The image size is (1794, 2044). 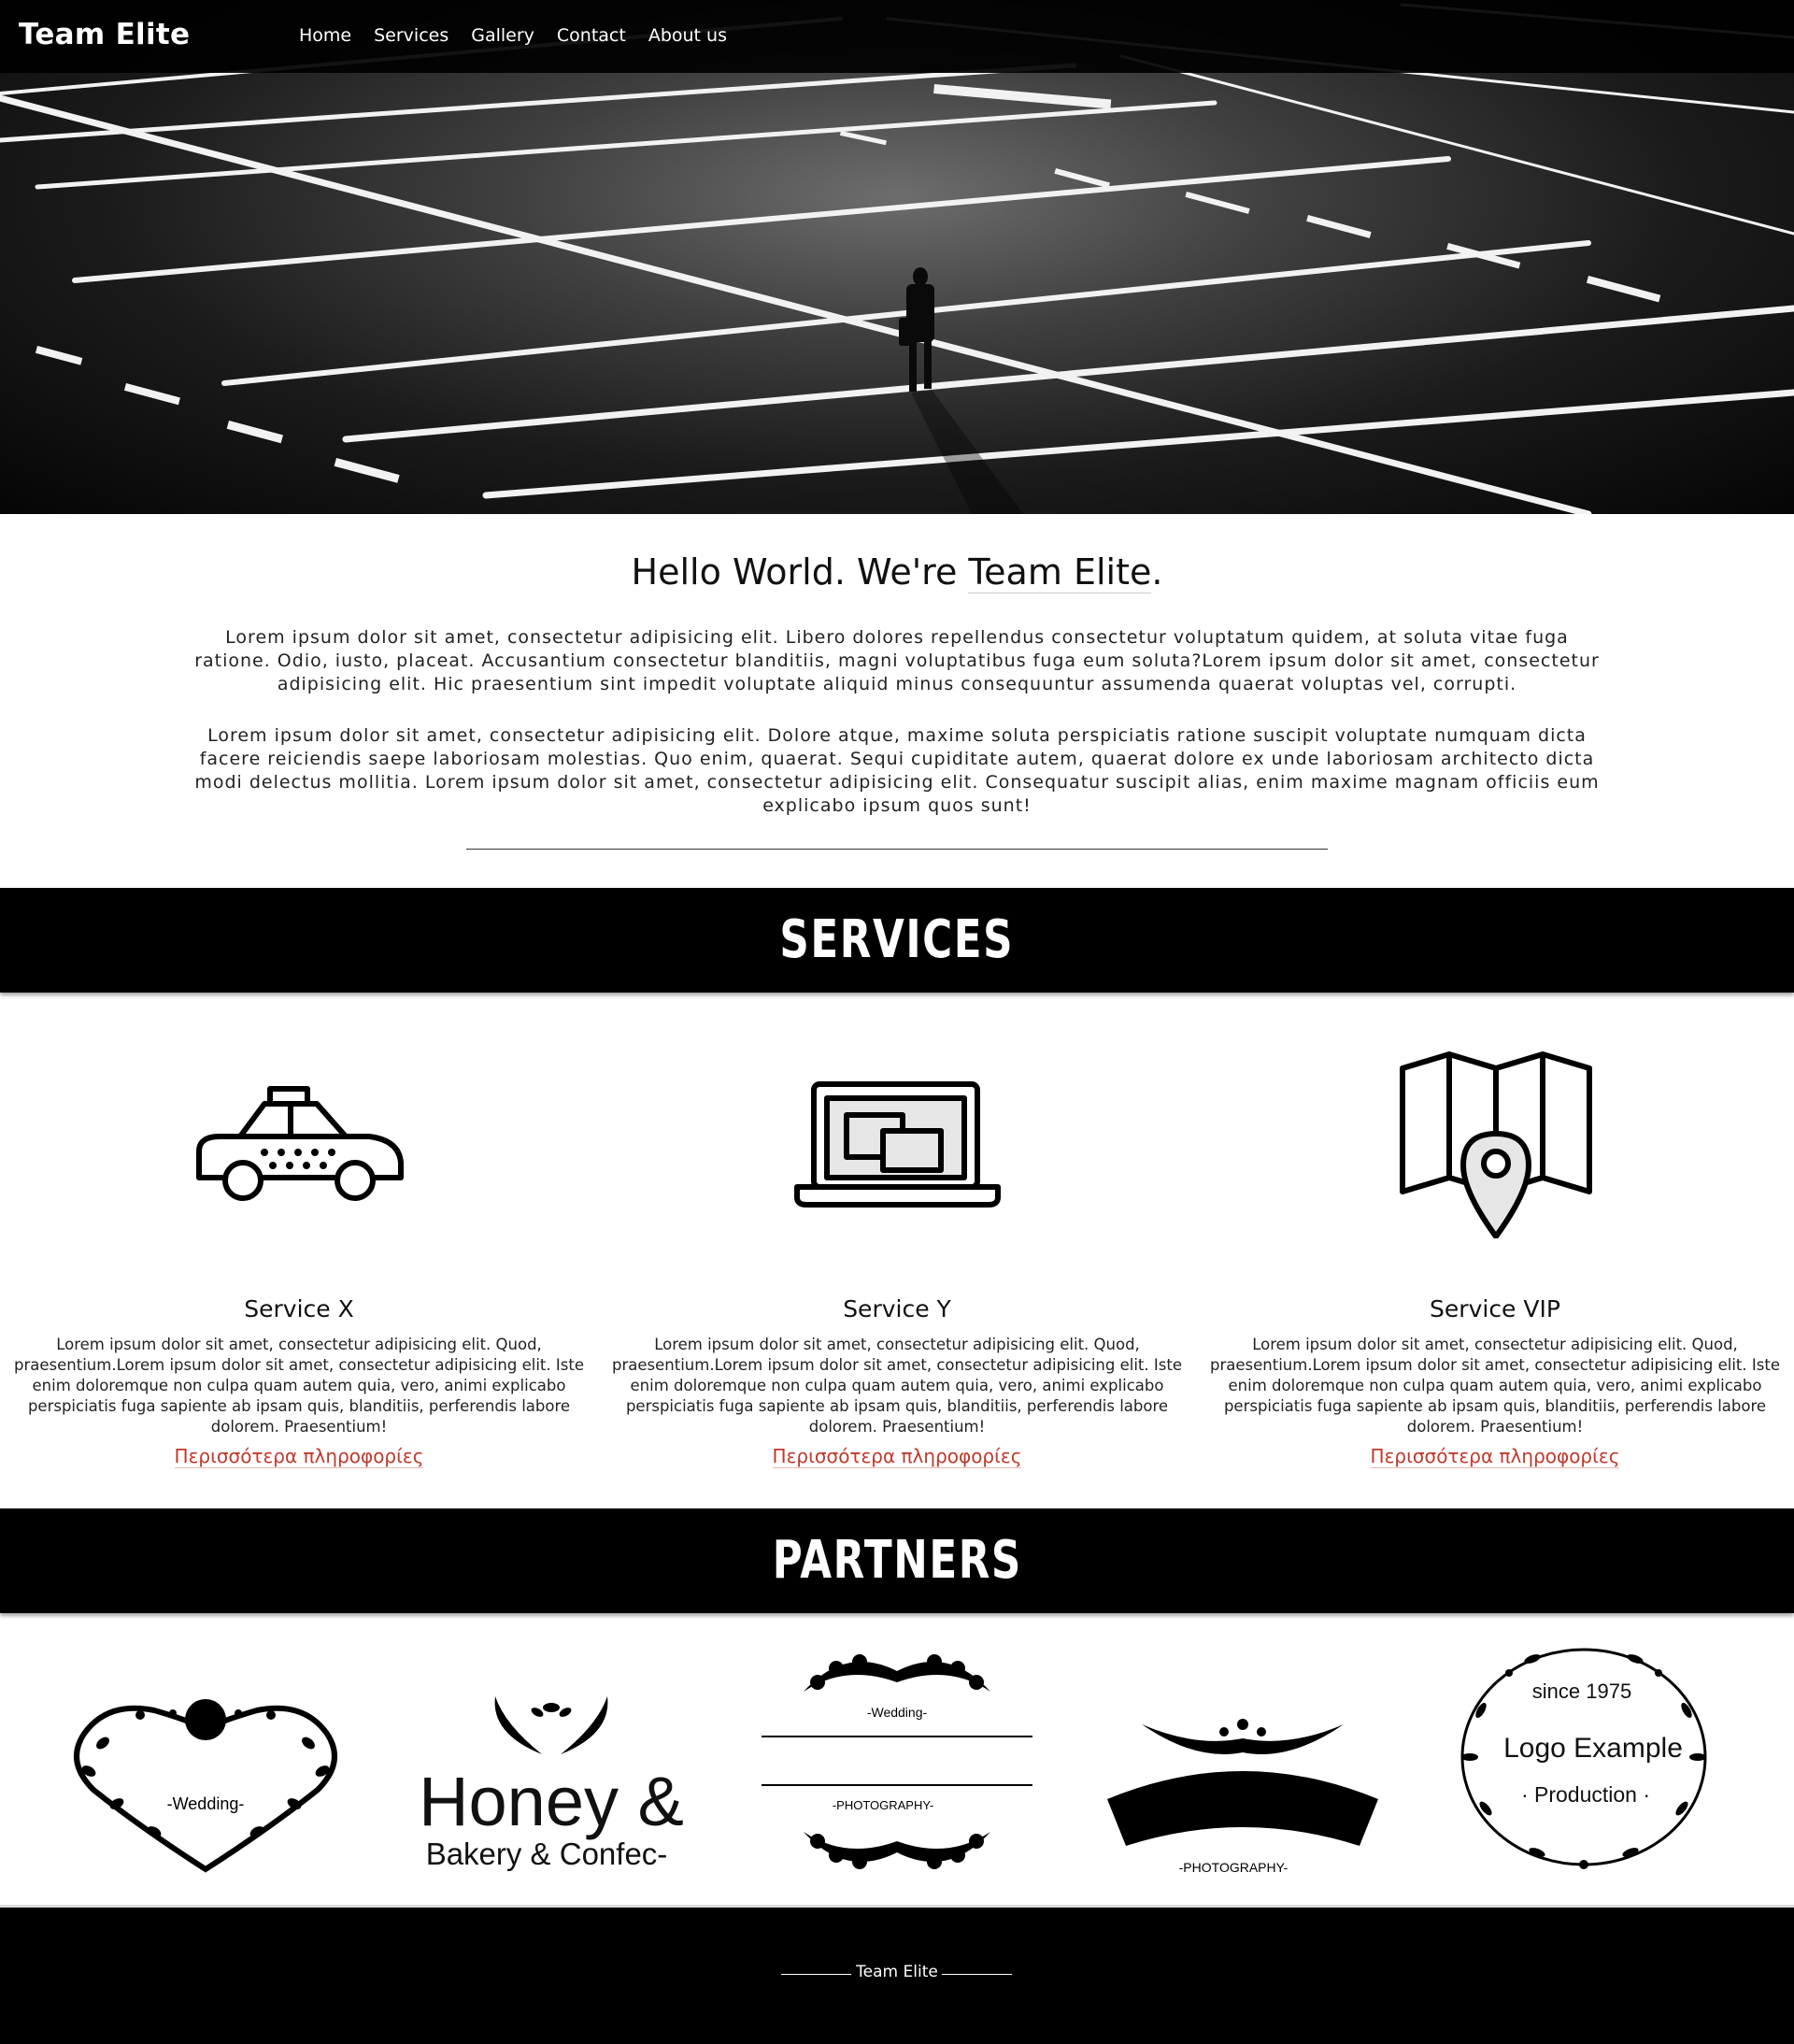 I want to click on nav-link-about: About us, so click(x=687, y=35).